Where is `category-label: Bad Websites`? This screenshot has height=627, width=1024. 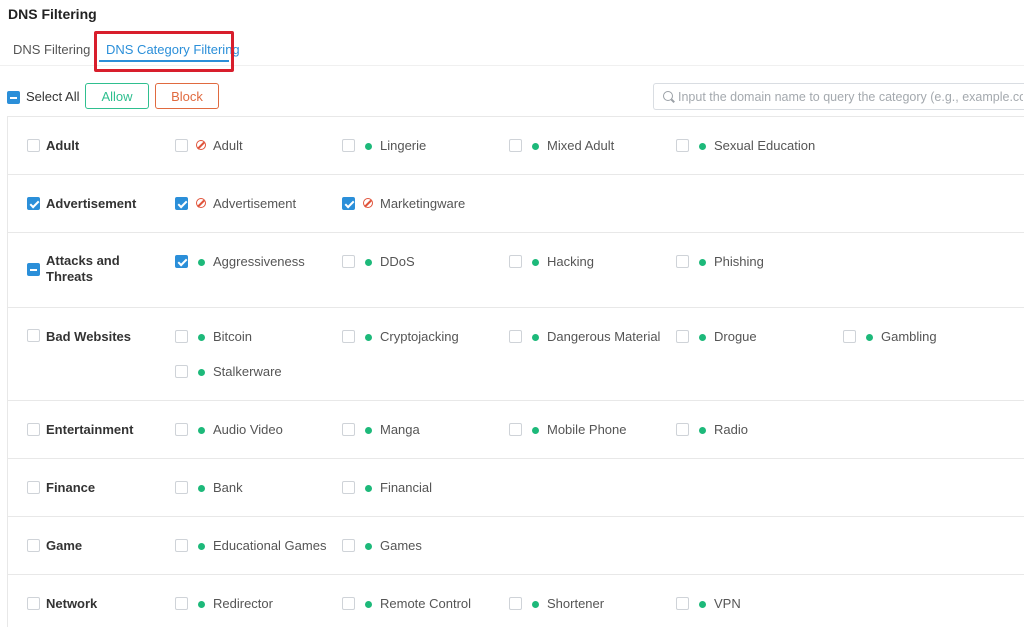
category-label: Bad Websites is located at coordinates (89, 336).